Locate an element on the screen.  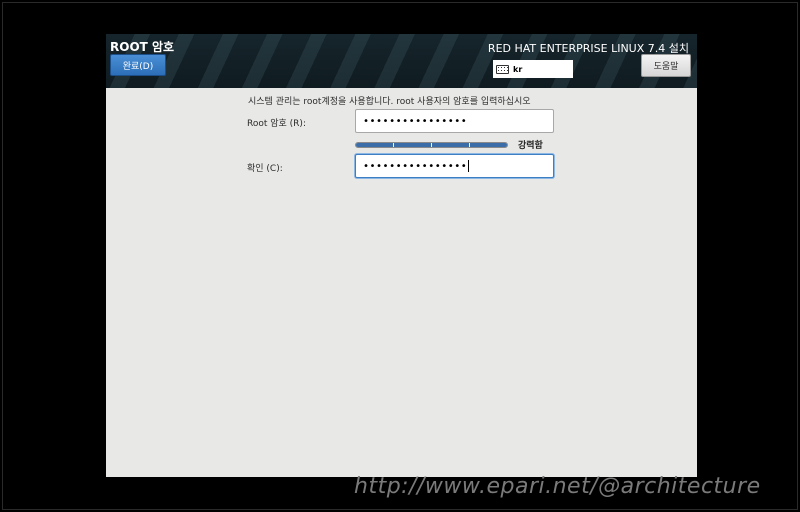
page-title: ROOT 암호 is located at coordinates (142, 47).